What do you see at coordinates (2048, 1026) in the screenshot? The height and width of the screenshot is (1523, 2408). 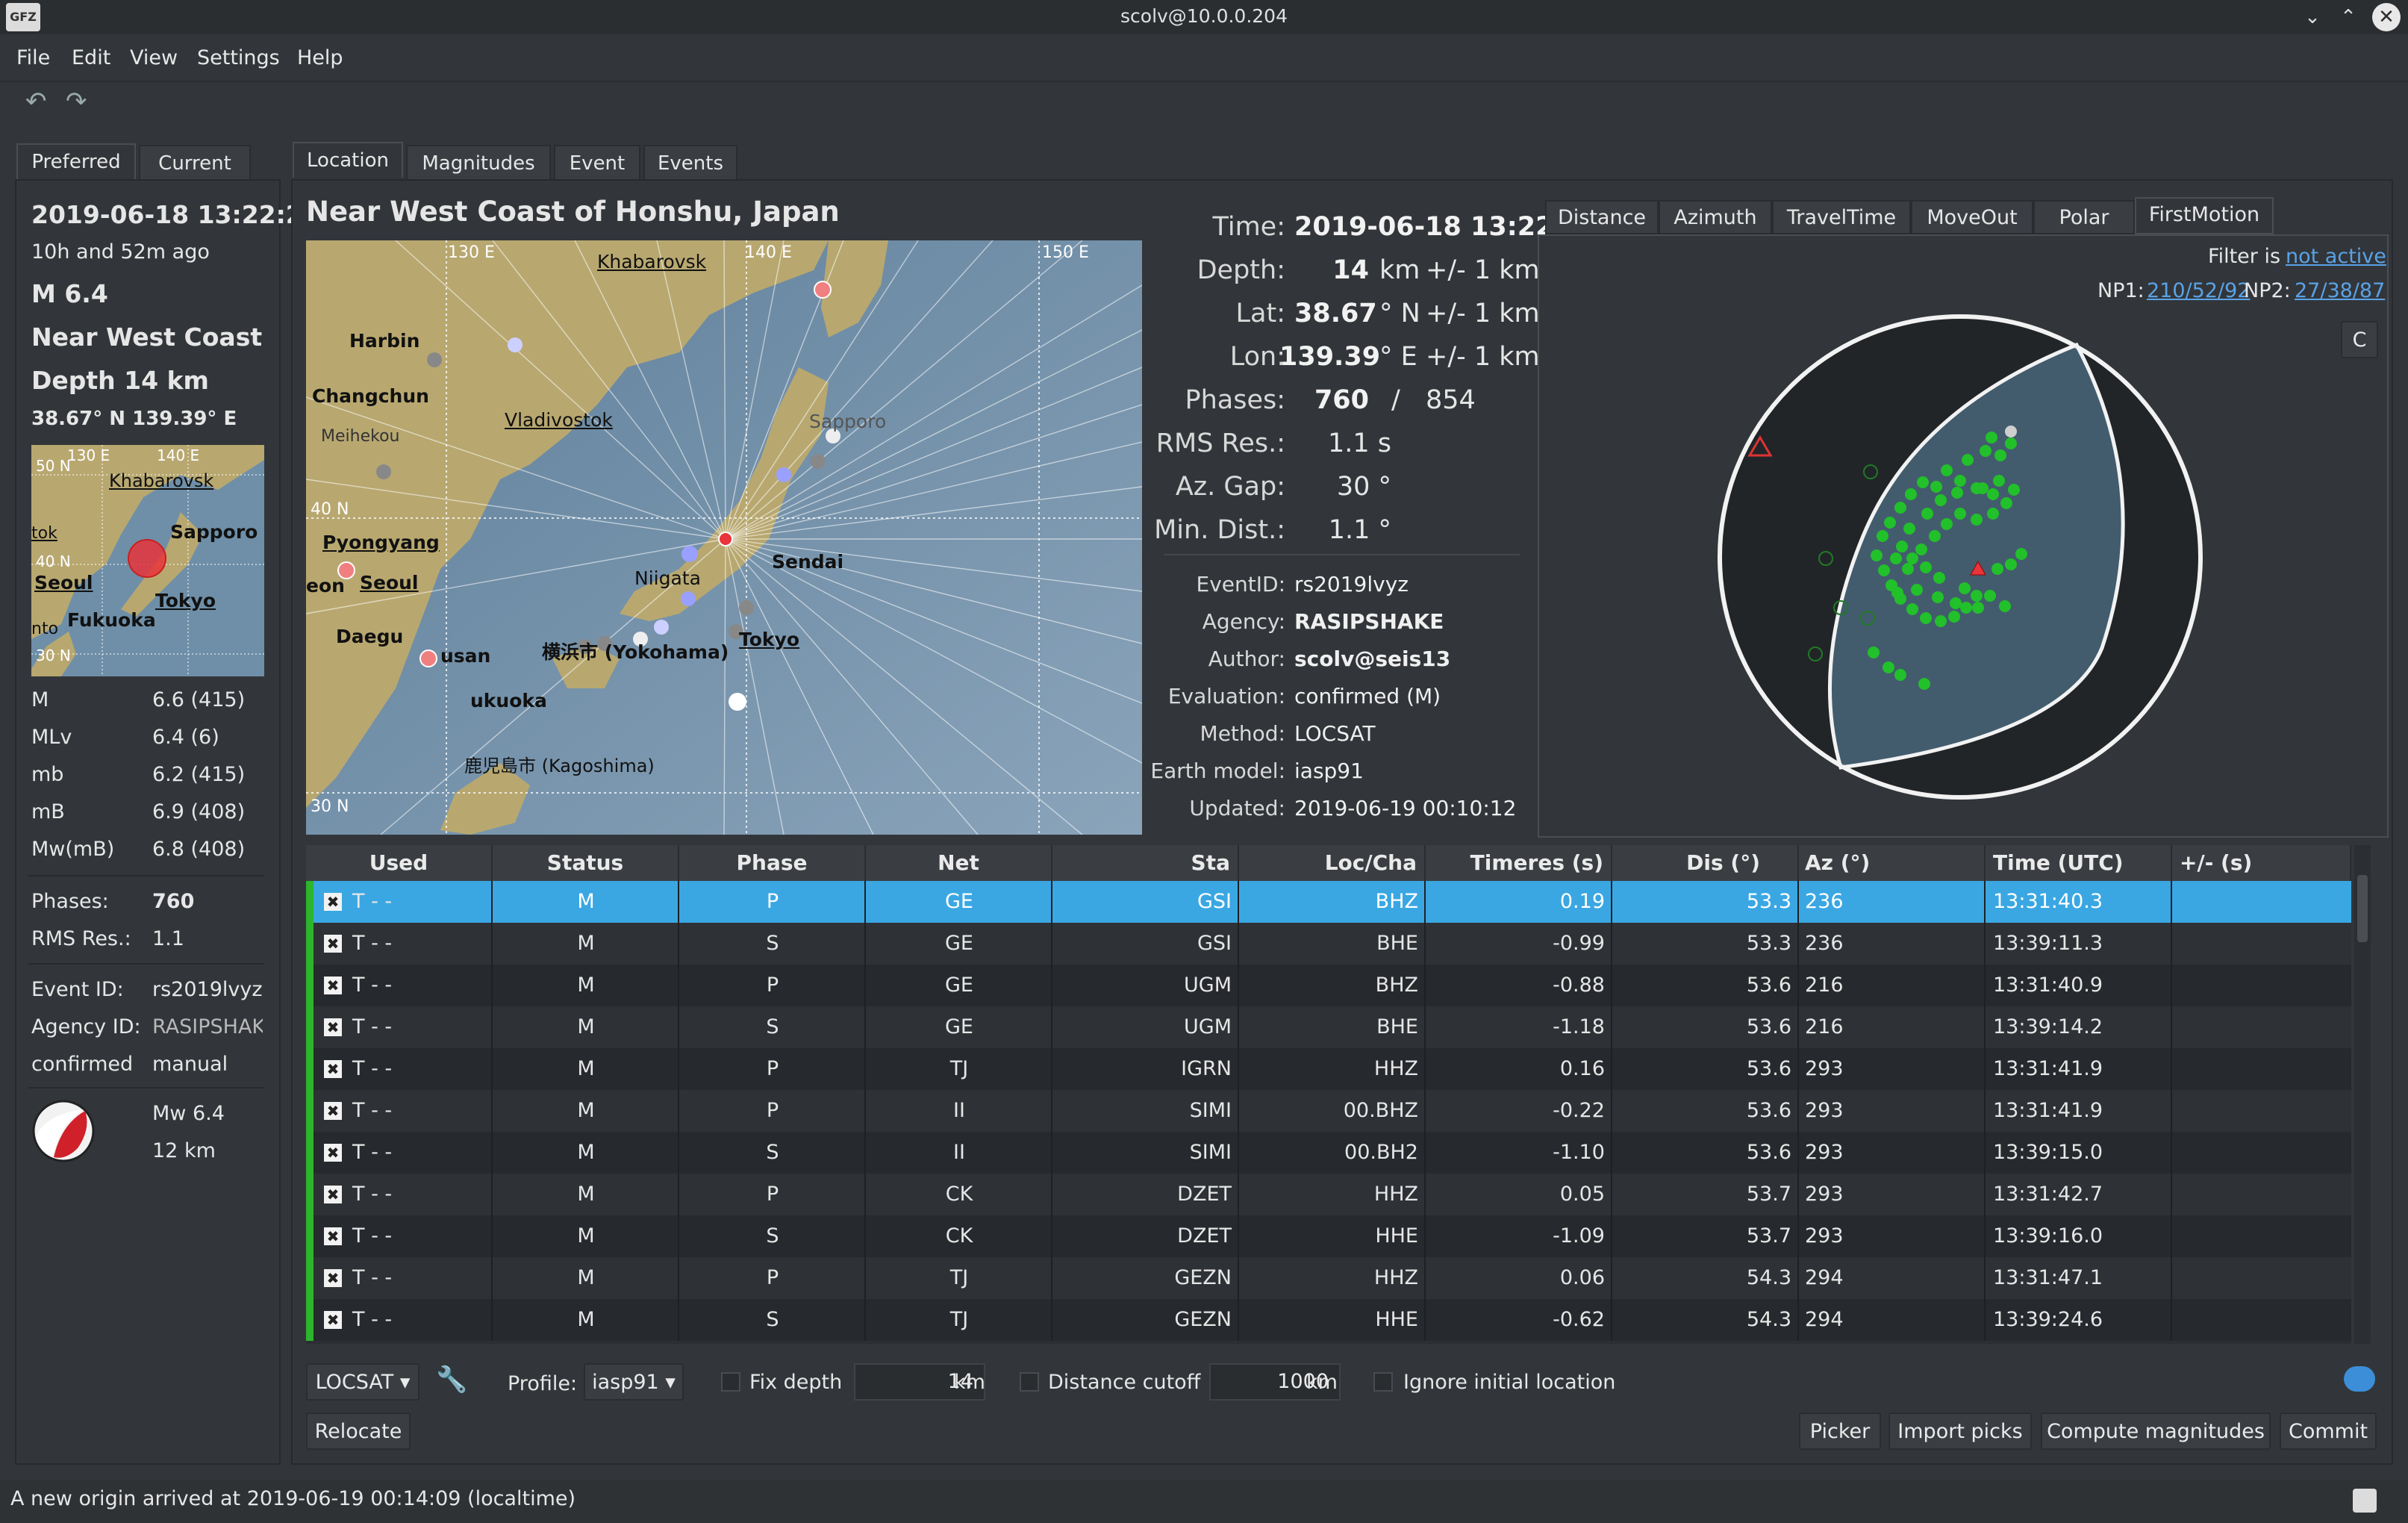 I see `cell-time: 13:39:14.2` at bounding box center [2048, 1026].